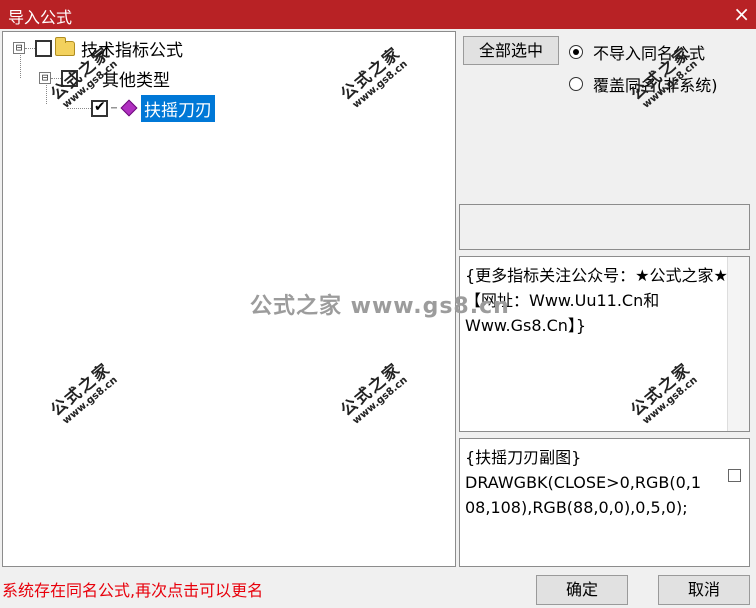  What do you see at coordinates (380, 306) in the screenshot?
I see `watermark-center: 公式之家 www.gs8.cn` at bounding box center [380, 306].